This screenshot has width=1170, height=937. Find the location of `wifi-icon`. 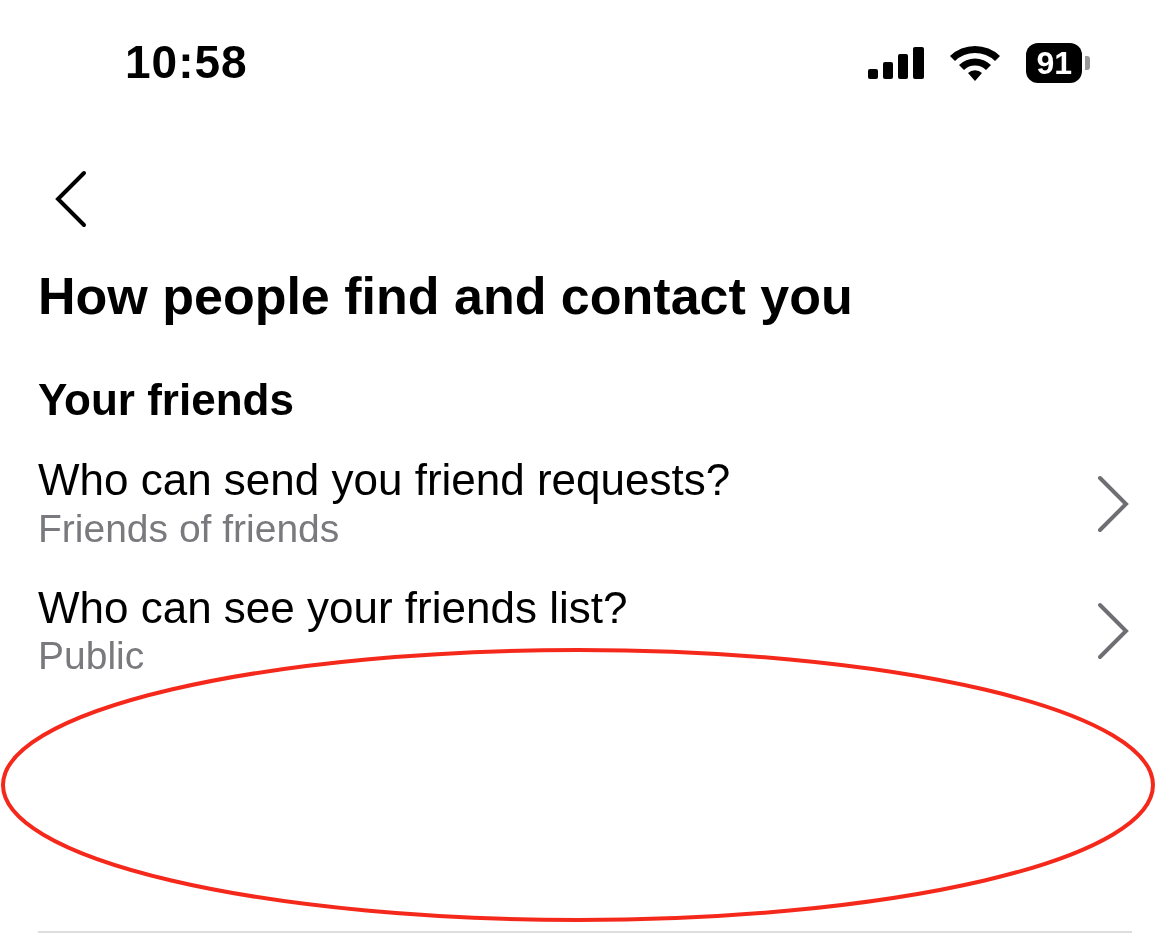

wifi-icon is located at coordinates (975, 62).